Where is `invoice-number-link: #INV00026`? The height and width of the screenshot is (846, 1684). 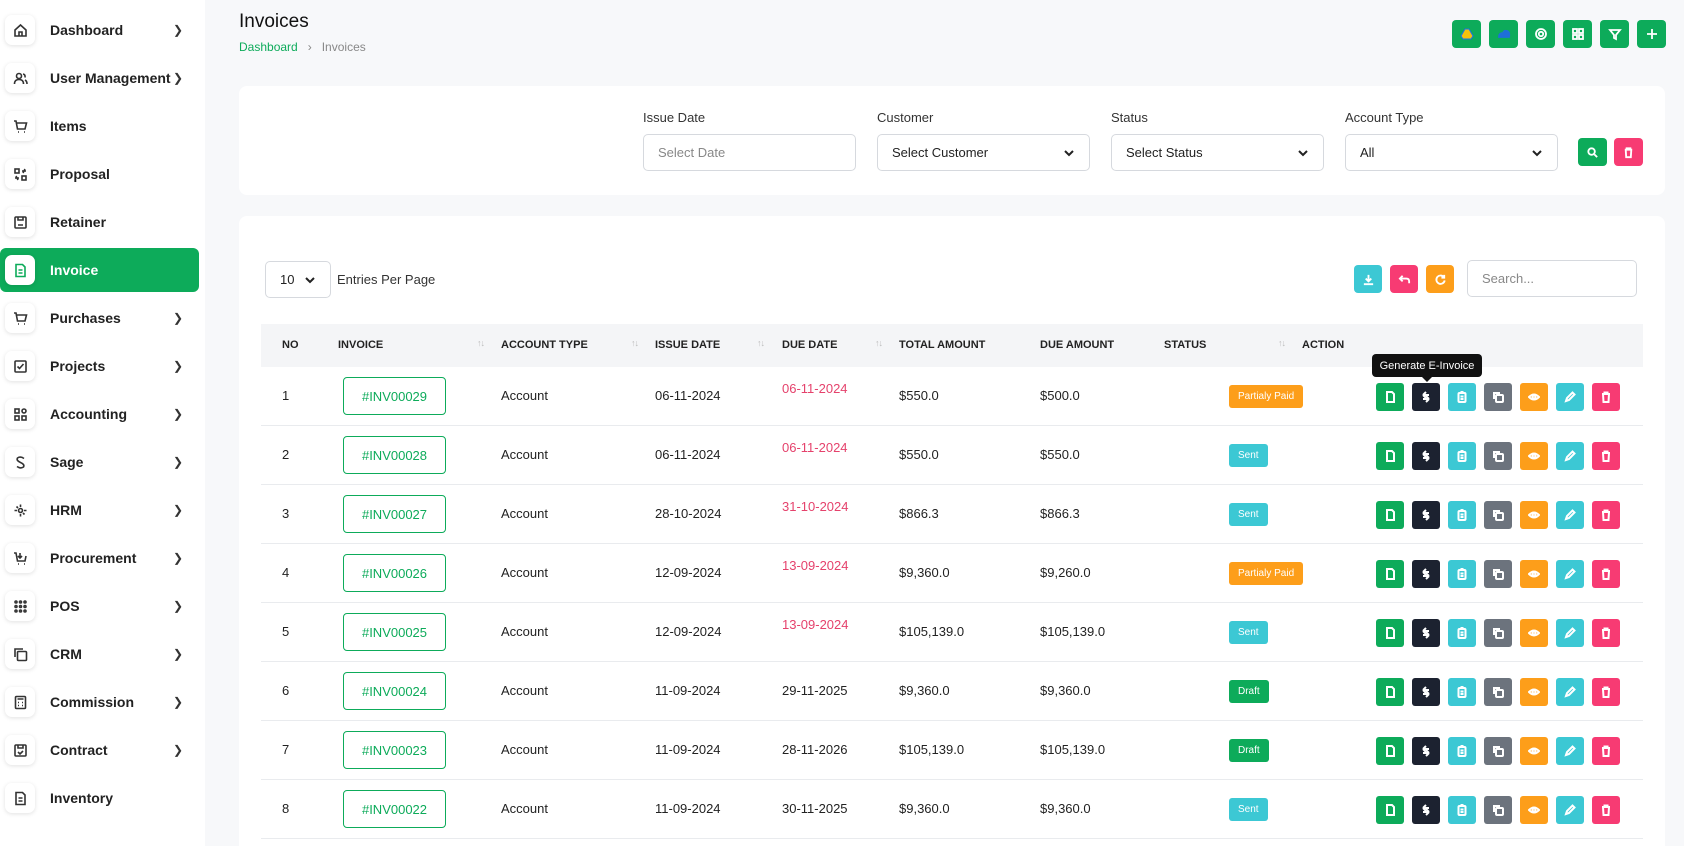
invoice-number-link: #INV00026 is located at coordinates (394, 573).